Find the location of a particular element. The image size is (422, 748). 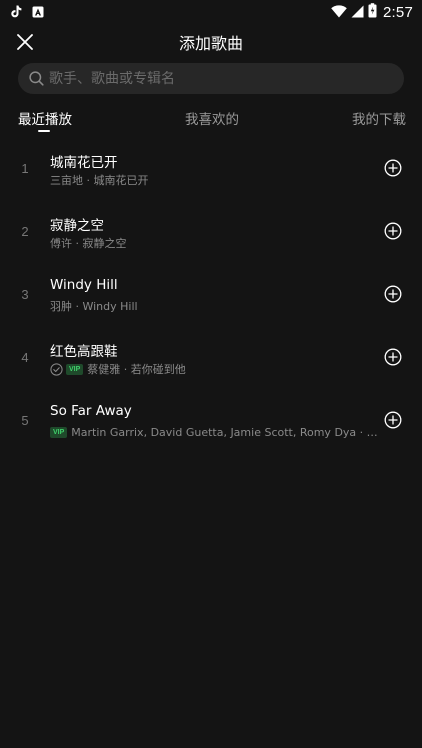

song-subtitle: VIP 蔡健雅 · 若你碰到他 is located at coordinates (214, 369).